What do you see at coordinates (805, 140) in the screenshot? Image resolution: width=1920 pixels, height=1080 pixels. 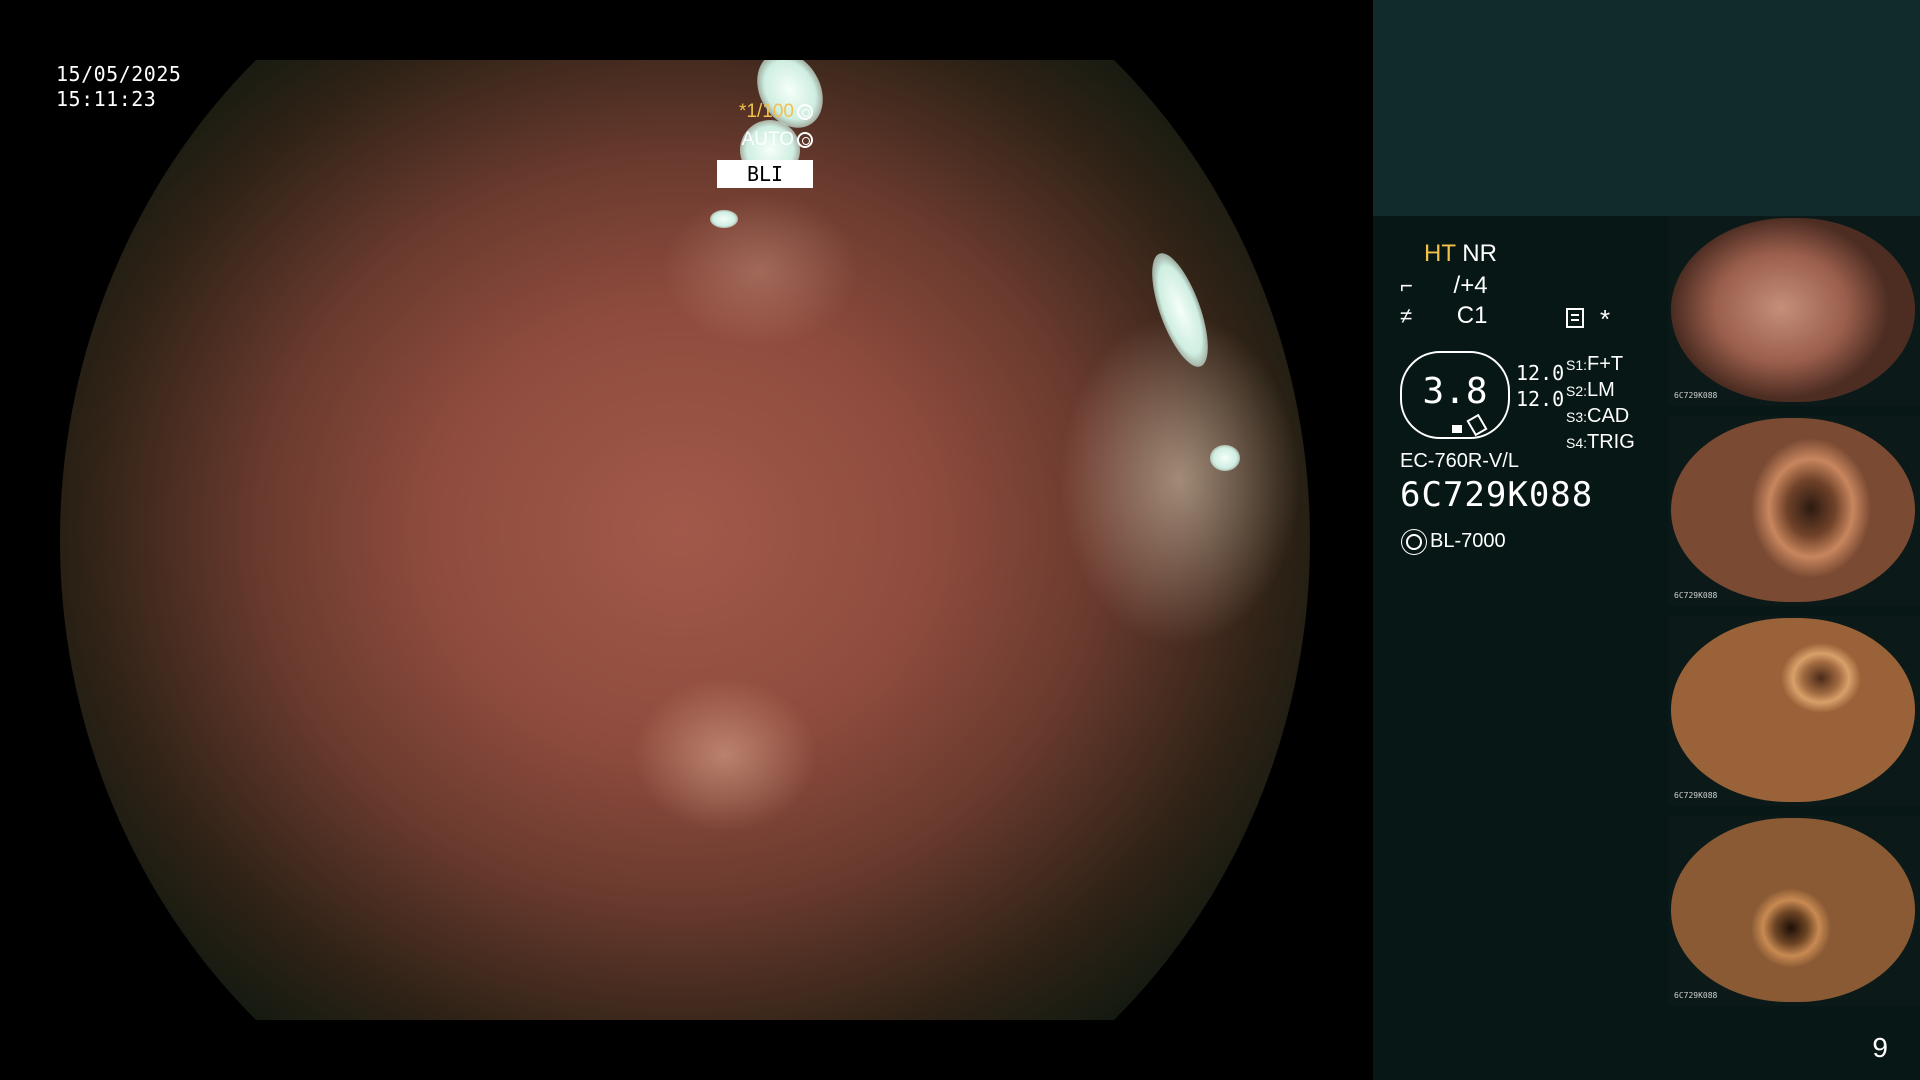 I see `iris-icon` at bounding box center [805, 140].